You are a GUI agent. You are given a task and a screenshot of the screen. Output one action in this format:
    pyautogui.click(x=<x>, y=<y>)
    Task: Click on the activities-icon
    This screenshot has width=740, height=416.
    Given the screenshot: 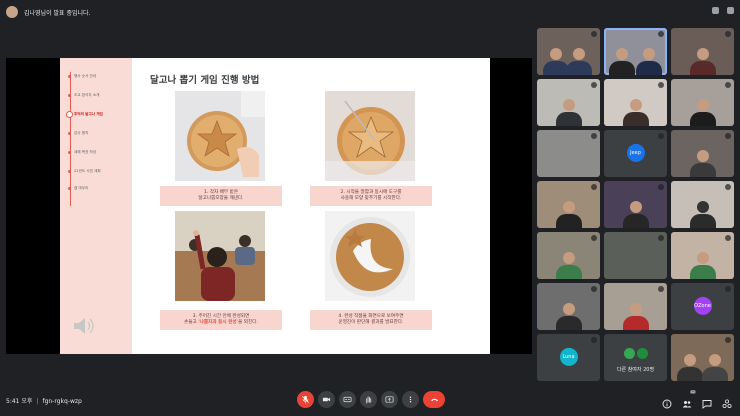 What is the action you would take?
    pyautogui.click(x=727, y=404)
    